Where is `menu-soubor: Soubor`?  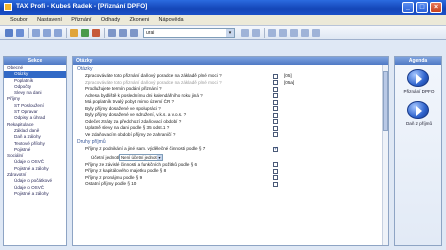 menu-soubor: Soubor is located at coordinates (19, 19).